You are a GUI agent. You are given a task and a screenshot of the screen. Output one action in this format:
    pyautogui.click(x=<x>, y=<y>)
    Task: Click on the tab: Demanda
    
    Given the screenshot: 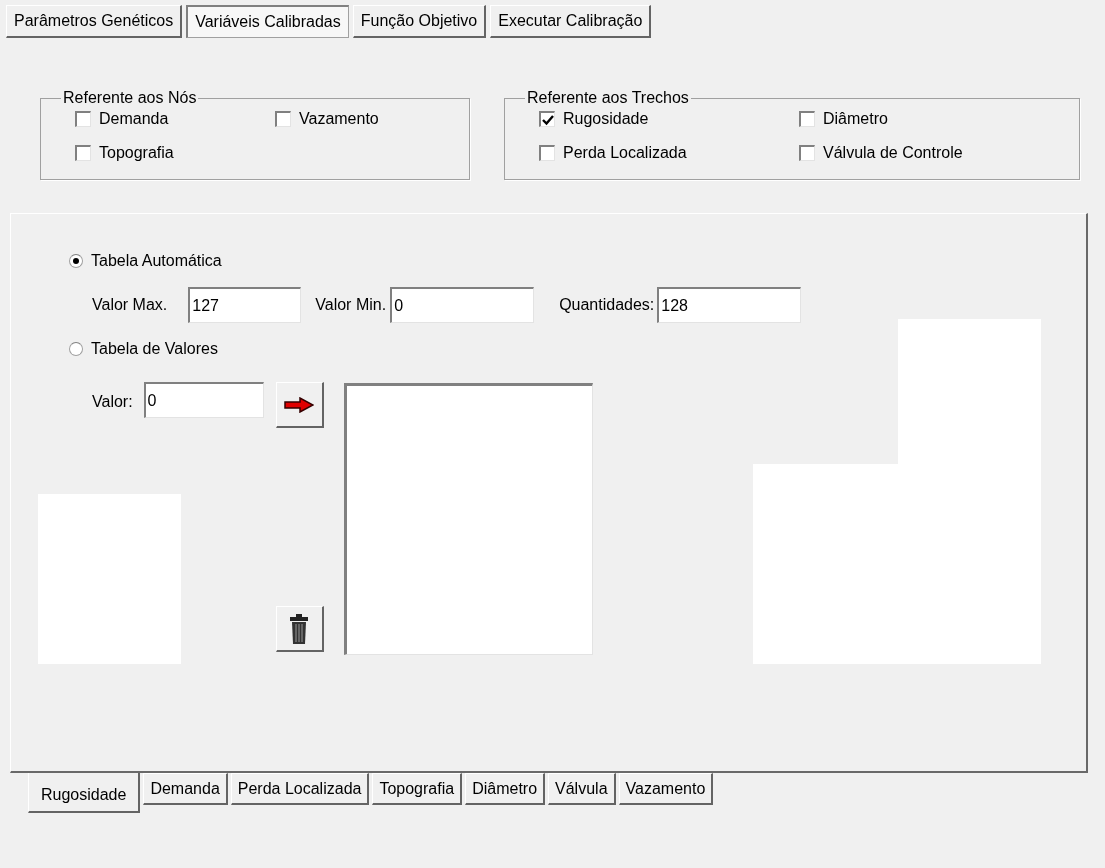 What is the action you would take?
    pyautogui.click(x=185, y=789)
    